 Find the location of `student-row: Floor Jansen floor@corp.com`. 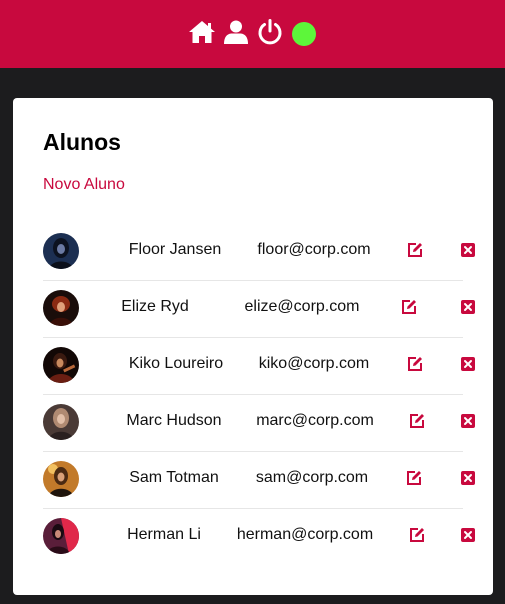

student-row: Floor Jansen floor@corp.com is located at coordinates (259, 252).